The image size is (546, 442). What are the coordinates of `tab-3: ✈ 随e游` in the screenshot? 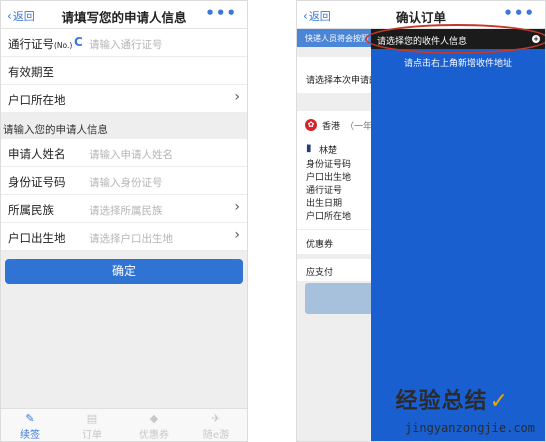 It's located at (216, 426).